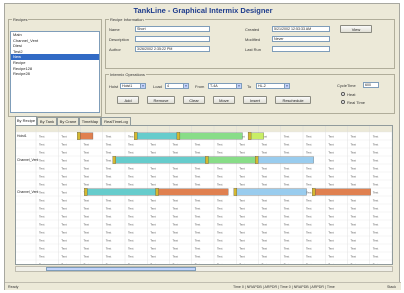  Describe the element at coordinates (90, 121) in the screenshot. I see `tab-timemap: TimeMap` at that location.